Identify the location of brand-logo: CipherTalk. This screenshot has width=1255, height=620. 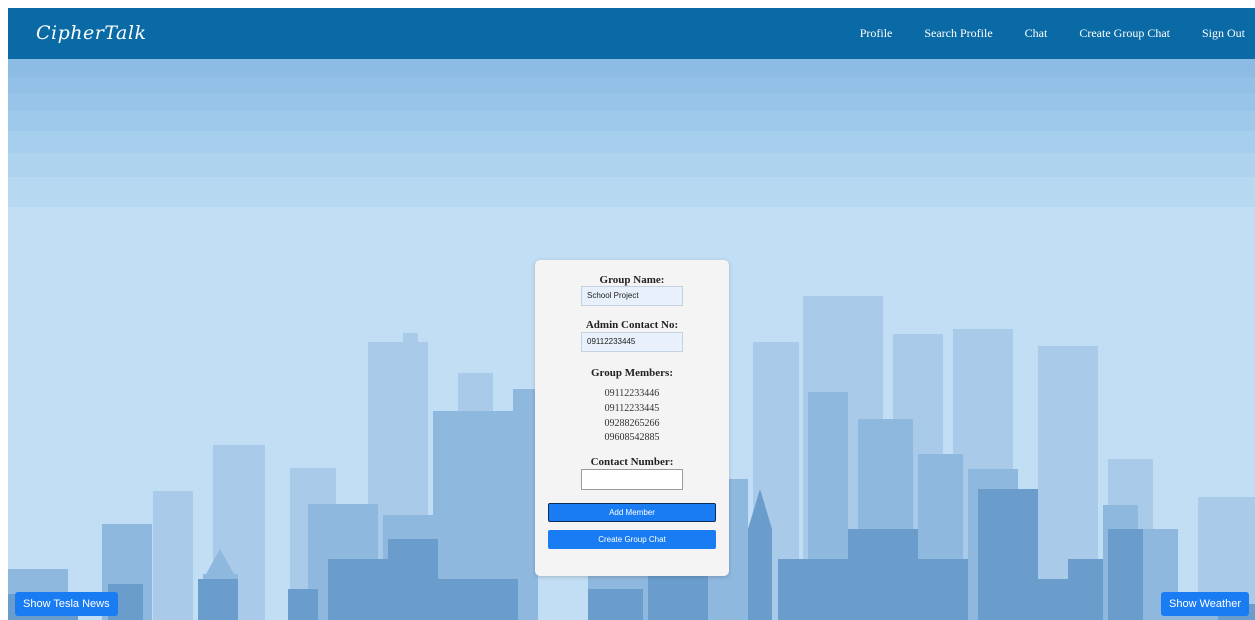
(91, 33).